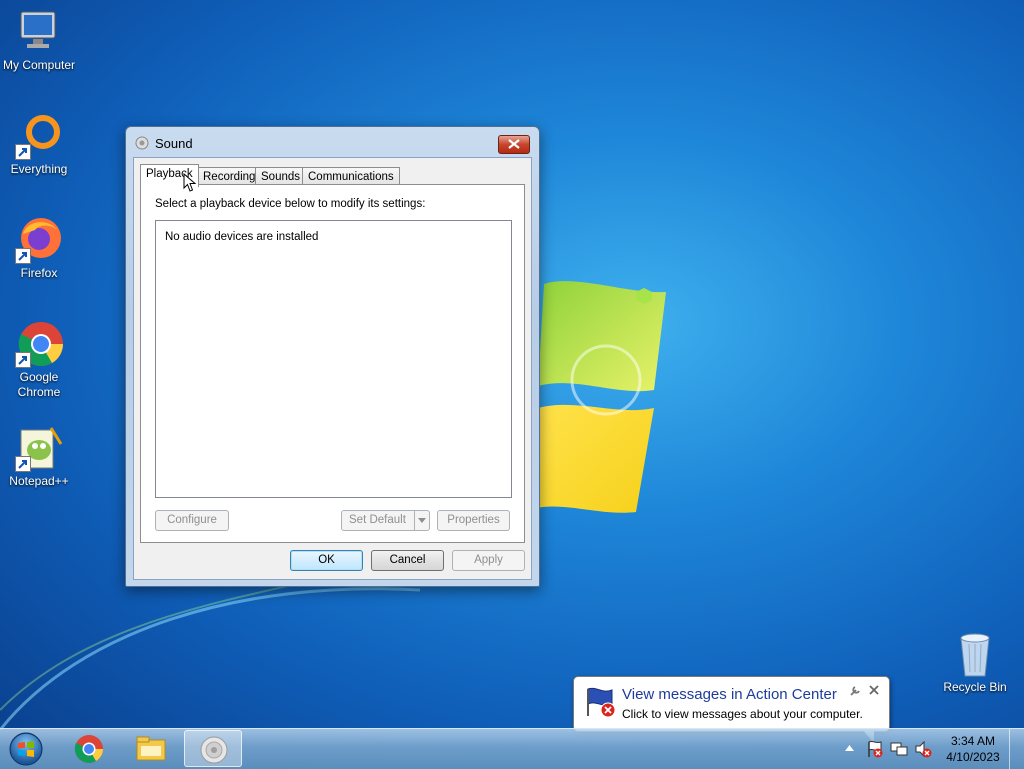 The width and height of the screenshot is (1024, 769). I want to click on desktop-icon-everything: Everything, so click(39, 144).